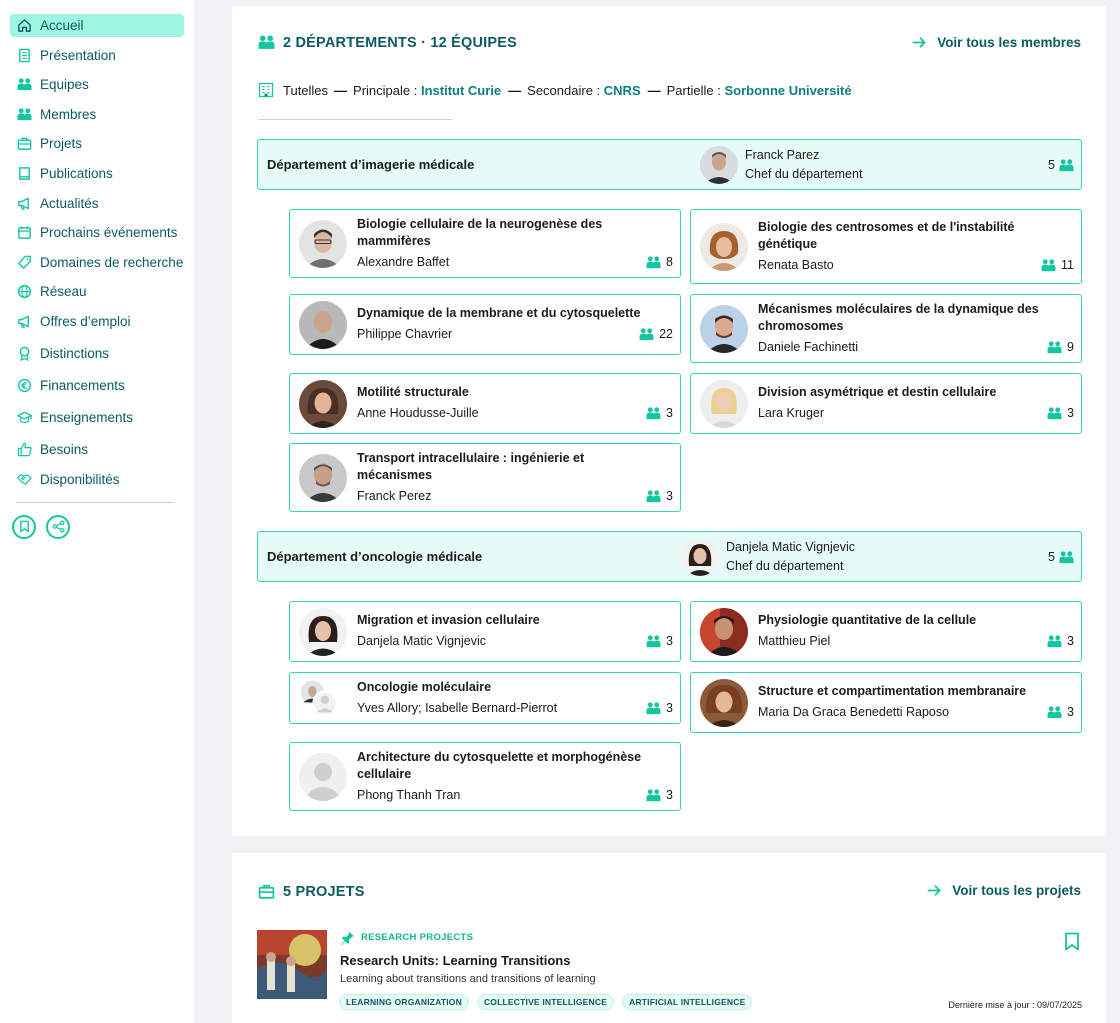 This screenshot has width=1120, height=1023. Describe the element at coordinates (461, 90) in the screenshot. I see `institut-curie-link: Institut Curie` at that location.